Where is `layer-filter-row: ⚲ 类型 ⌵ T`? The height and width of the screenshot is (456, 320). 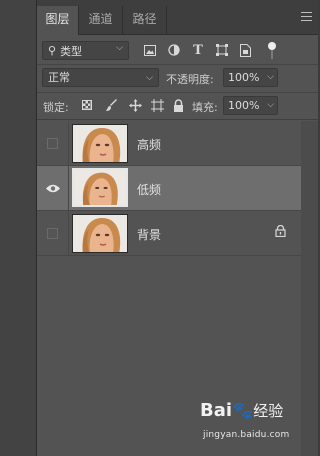 layer-filter-row: ⚲ 类型 ⌵ T is located at coordinates (177, 51).